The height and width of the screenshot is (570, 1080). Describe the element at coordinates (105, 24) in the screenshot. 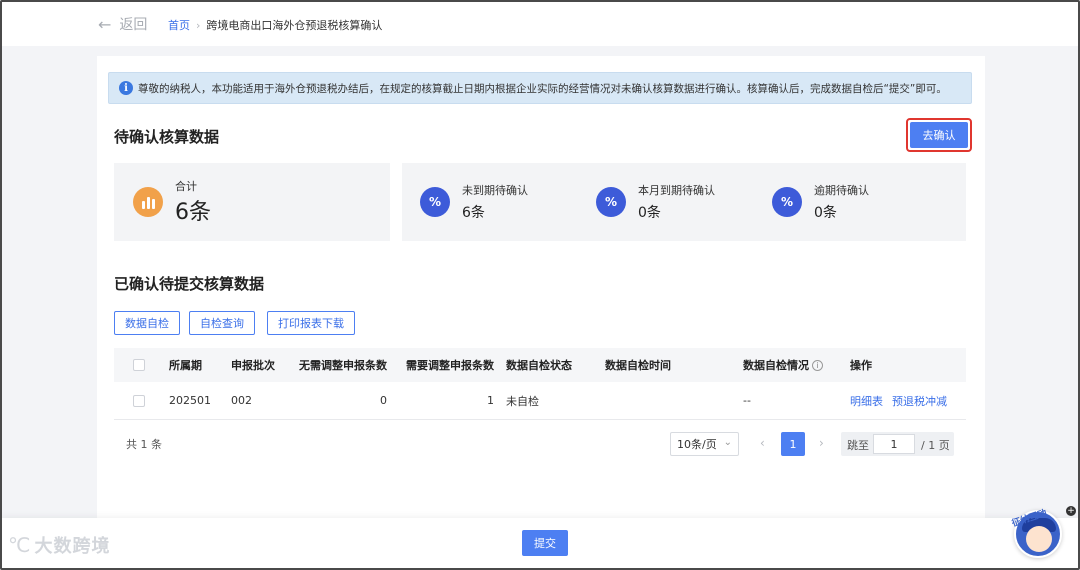

I see `back-arrow-icon: ←` at that location.